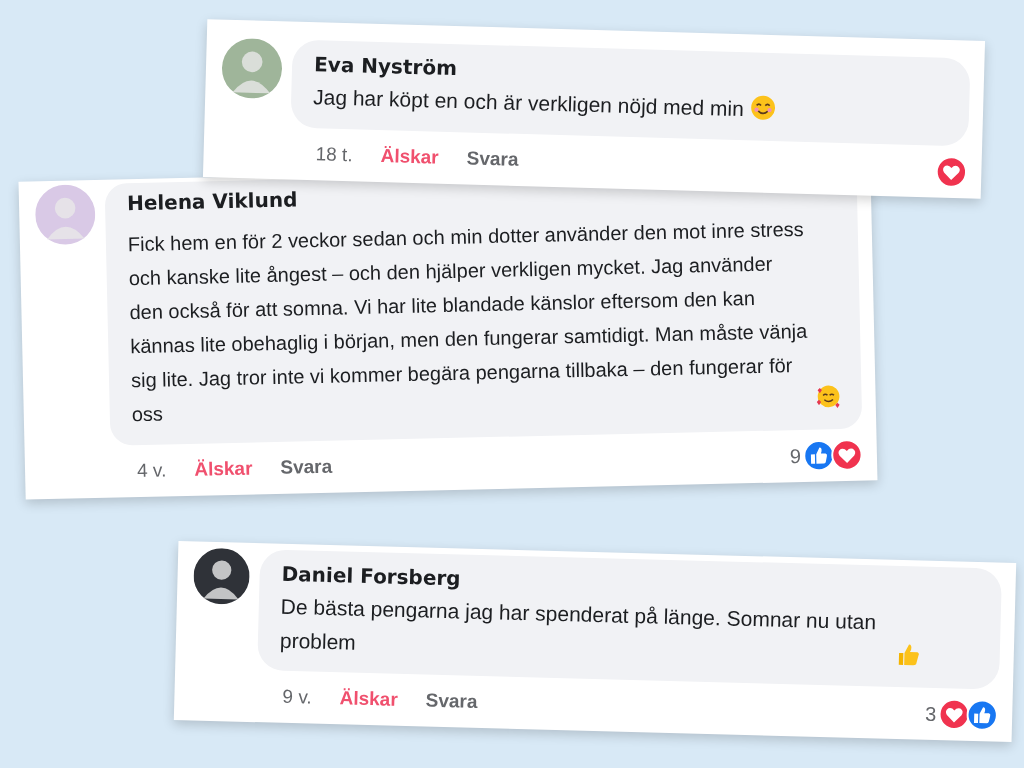 This screenshot has width=1024, height=768. What do you see at coordinates (828, 396) in the screenshot?
I see `smiling-face-hearts-icon` at bounding box center [828, 396].